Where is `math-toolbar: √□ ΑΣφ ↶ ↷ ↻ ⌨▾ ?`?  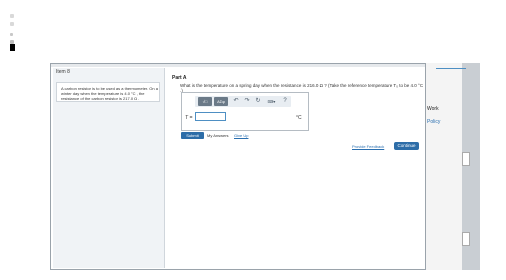
math-toolbar: √□ ΑΣφ ↶ ↷ ↻ ⌨▾ ? is located at coordinates (243, 101).